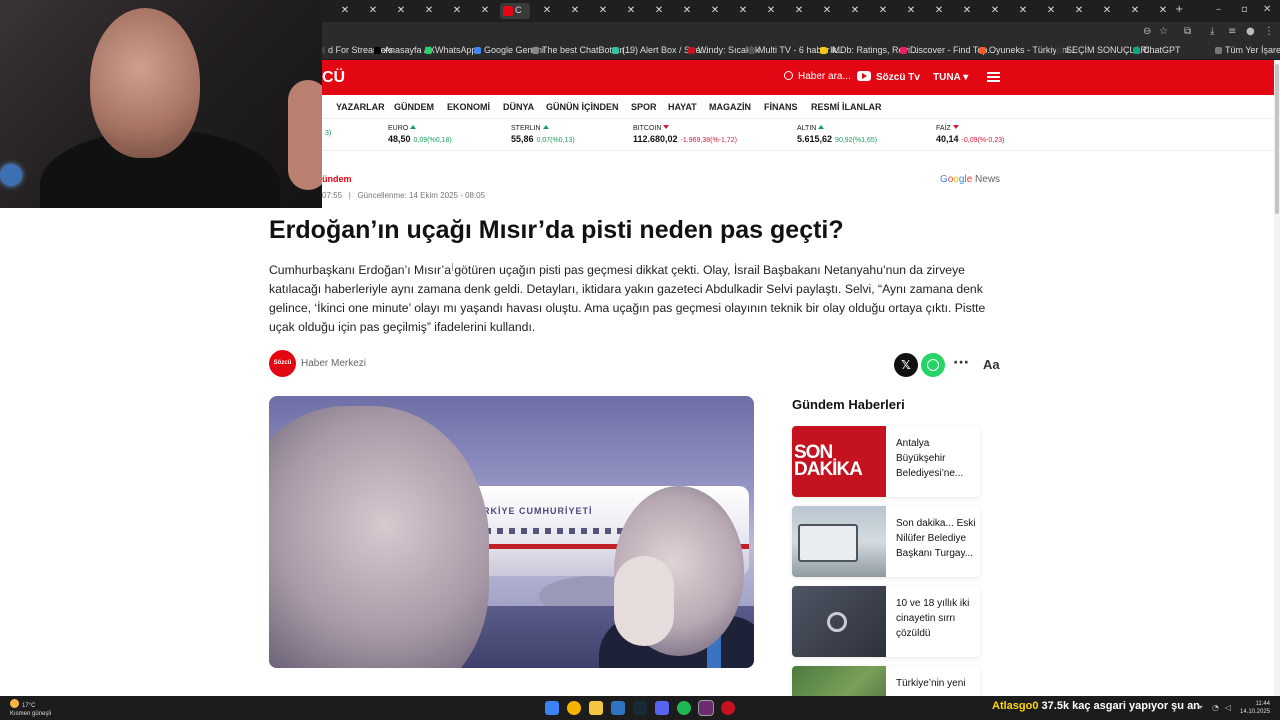 The height and width of the screenshot is (720, 1280). Describe the element at coordinates (582, 107) in the screenshot. I see `nav-item: GÜNÜN İÇİNDEN` at that location.